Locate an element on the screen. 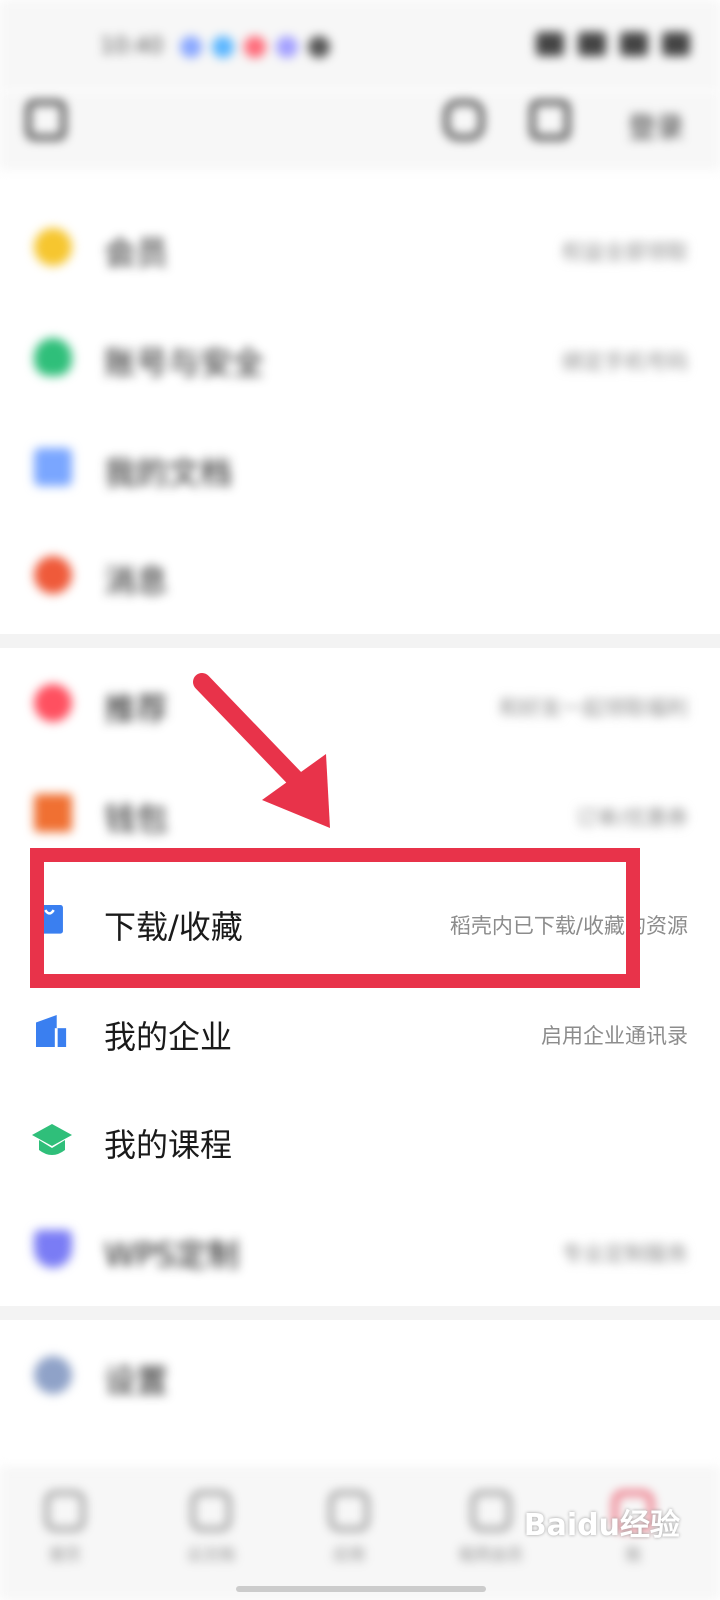 The image size is (720, 1600). menu-item-hint: 绑定手机号码 is located at coordinates (625, 362).